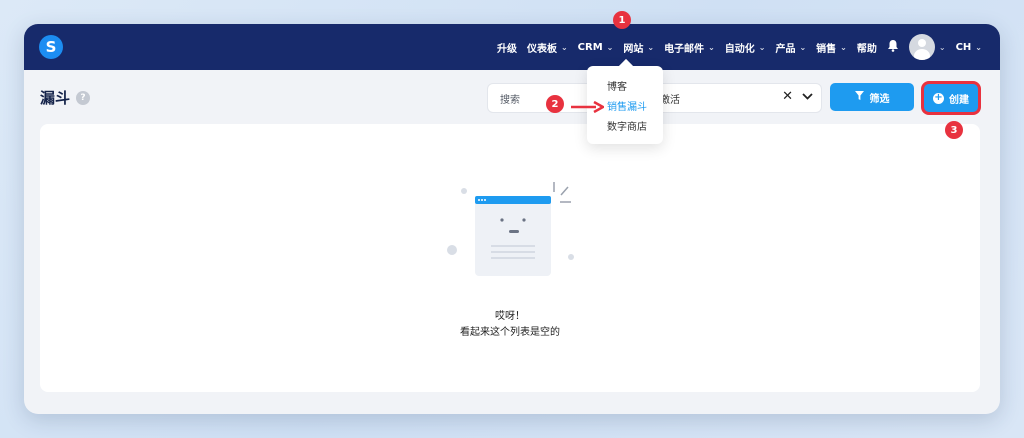 The image size is (1024, 438). I want to click on app-logo: S, so click(51, 47).